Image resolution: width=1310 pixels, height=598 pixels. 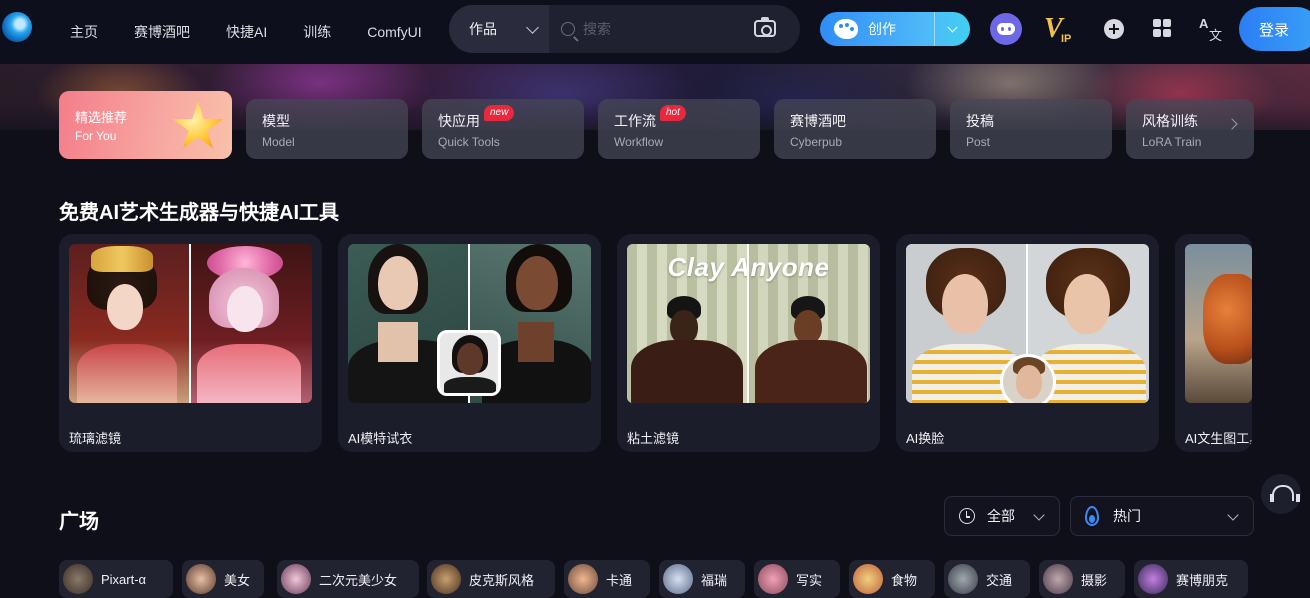 I want to click on search-type-select: 作品, so click(x=499, y=29).